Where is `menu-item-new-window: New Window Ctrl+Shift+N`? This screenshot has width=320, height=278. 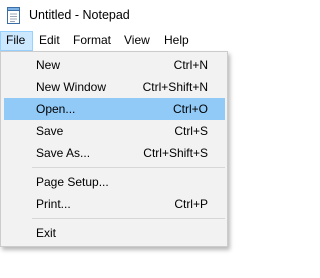
menu-item-new-window: New Window Ctrl+Shift+N is located at coordinates (114, 87).